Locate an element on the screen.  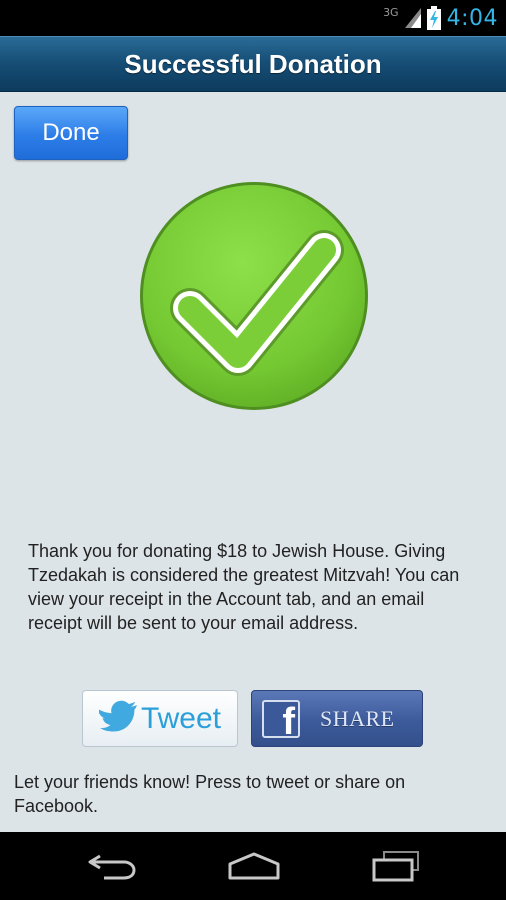
navigation-bar is located at coordinates (253, 866).